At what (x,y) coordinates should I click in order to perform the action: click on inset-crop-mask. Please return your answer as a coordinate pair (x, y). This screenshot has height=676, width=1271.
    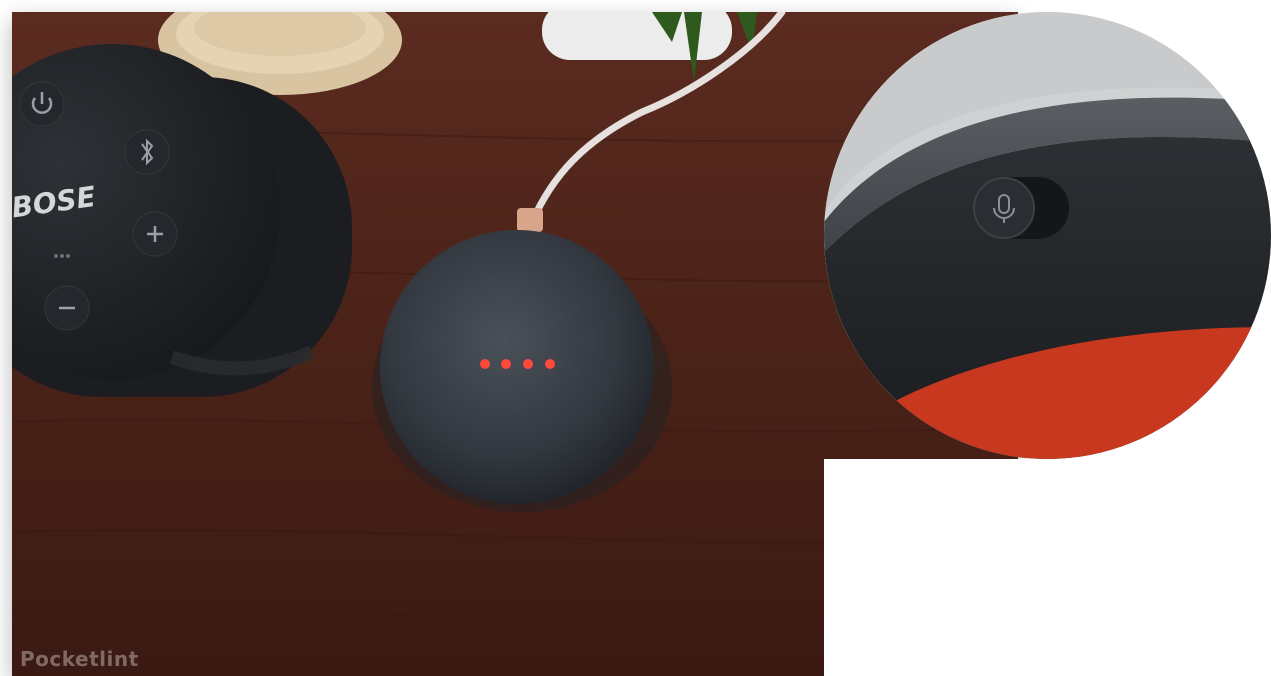
    Looking at the image, I should click on (1047, 567).